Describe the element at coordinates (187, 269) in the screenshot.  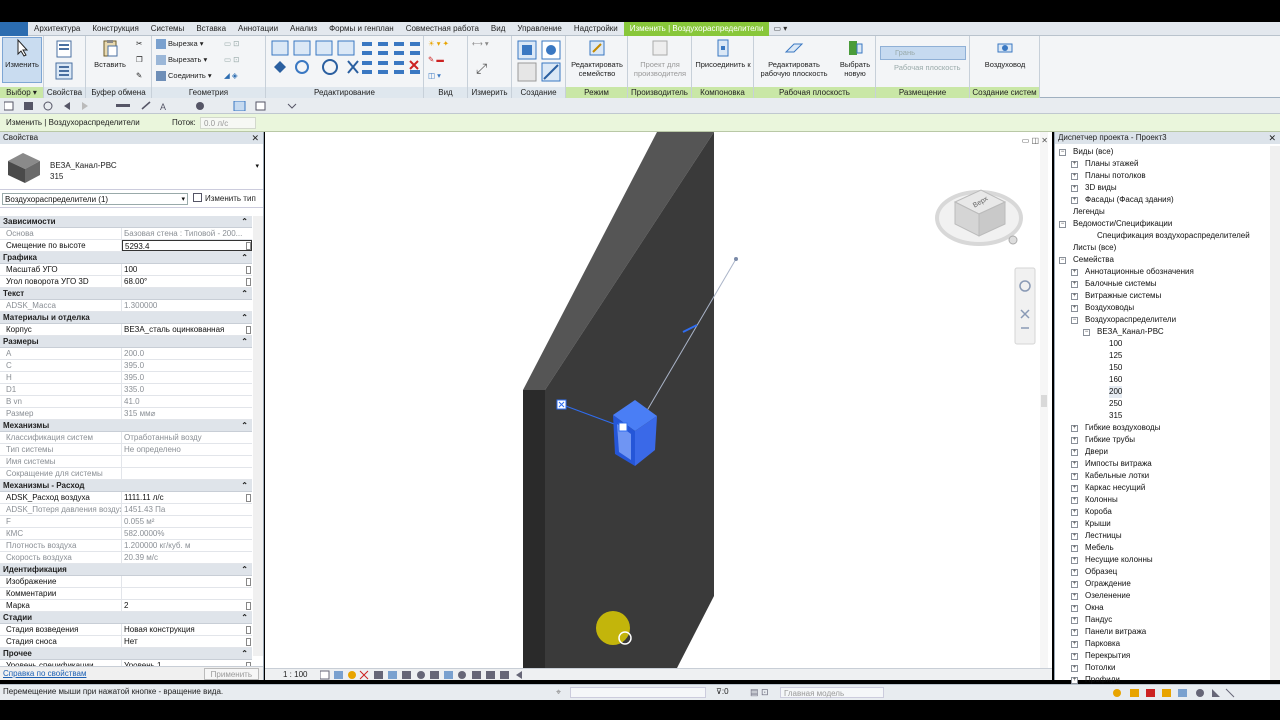
I see `property-value: 100` at that location.